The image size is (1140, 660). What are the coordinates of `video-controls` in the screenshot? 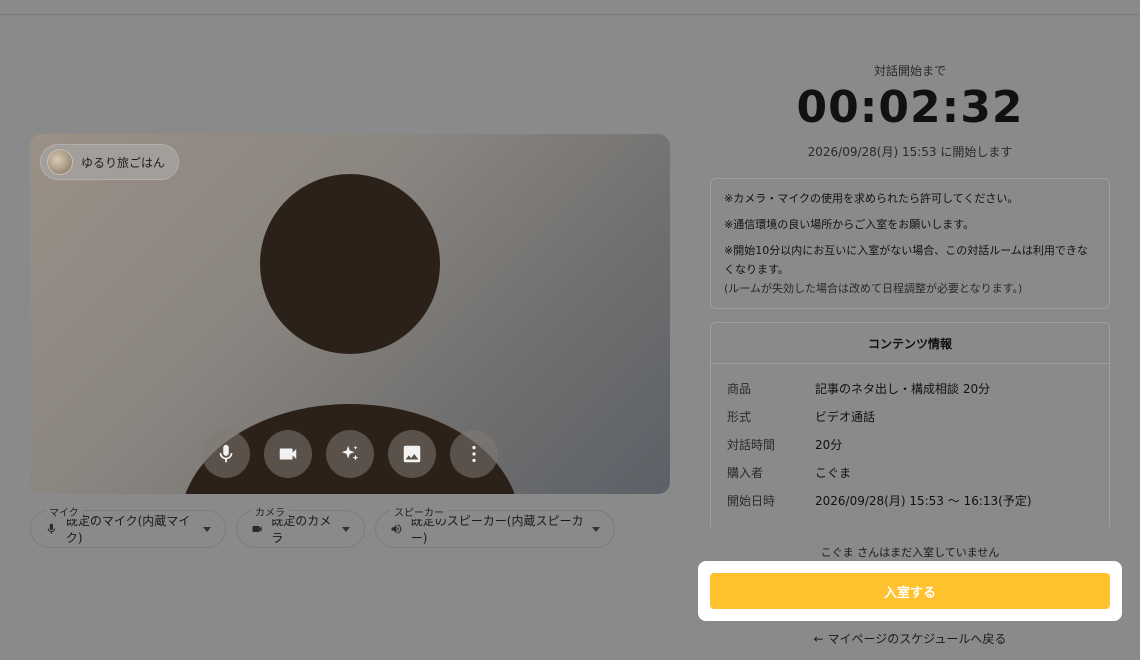 It's located at (350, 454).